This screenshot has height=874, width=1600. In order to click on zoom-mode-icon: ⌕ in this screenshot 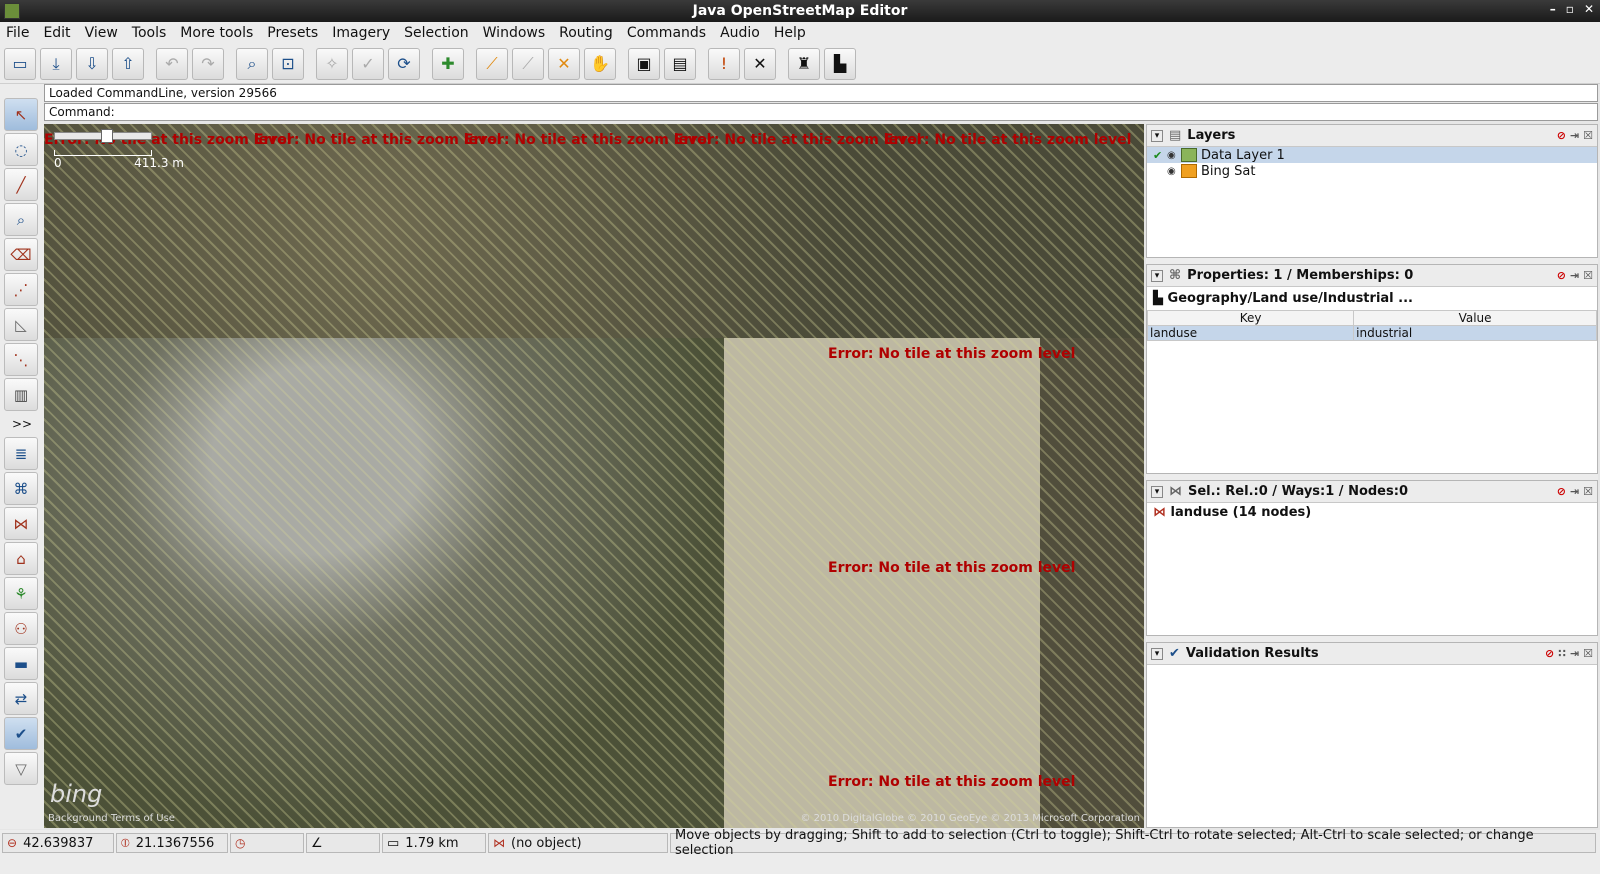, I will do `click(21, 219)`.